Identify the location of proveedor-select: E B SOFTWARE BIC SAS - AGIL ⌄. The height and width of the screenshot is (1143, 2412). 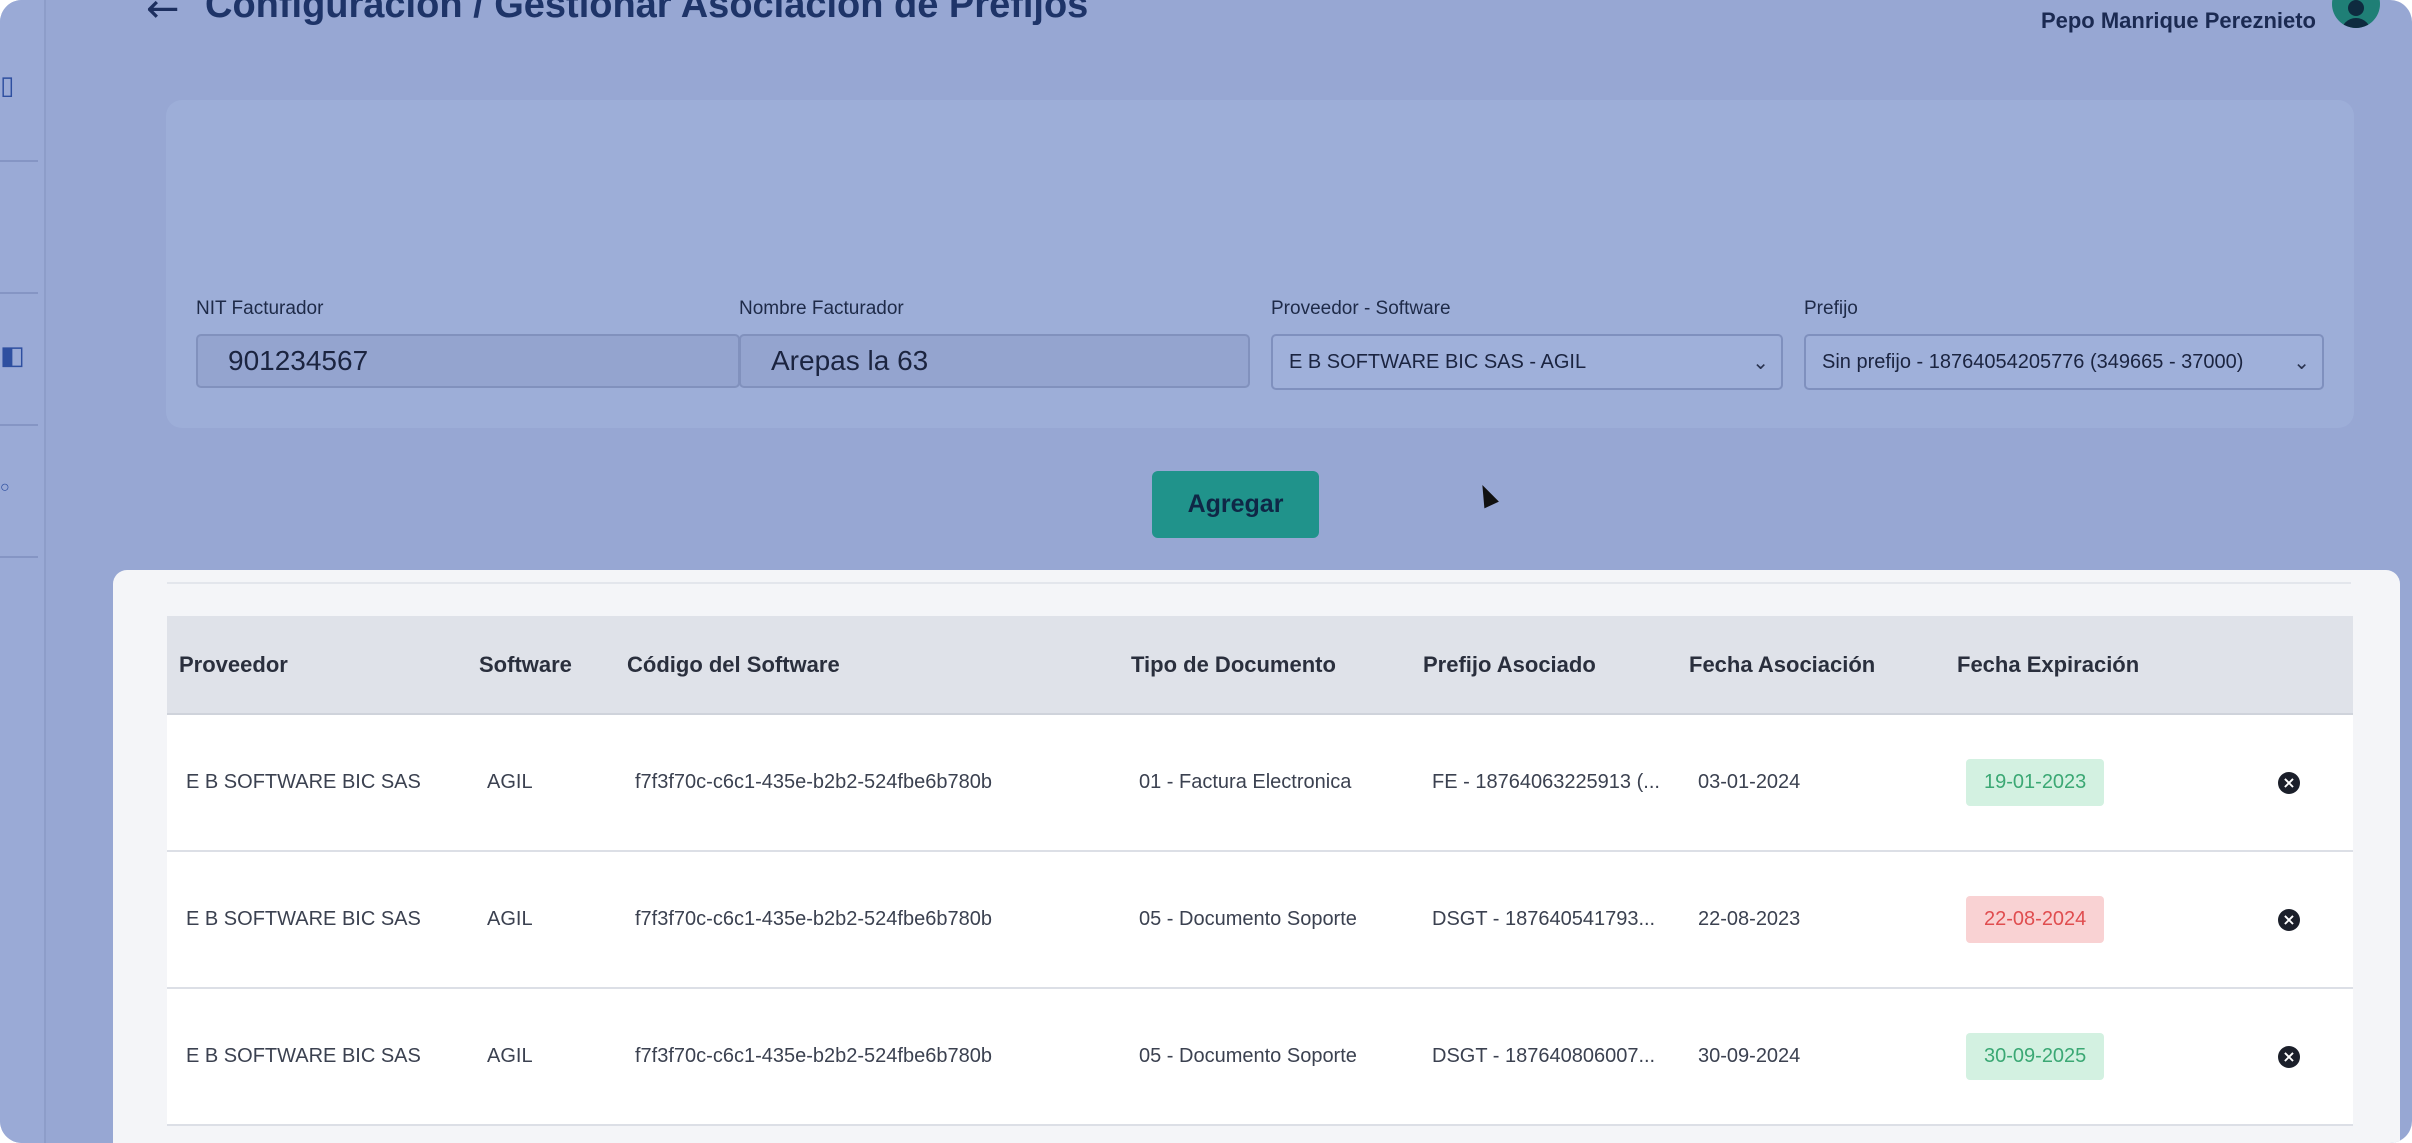
(1527, 362).